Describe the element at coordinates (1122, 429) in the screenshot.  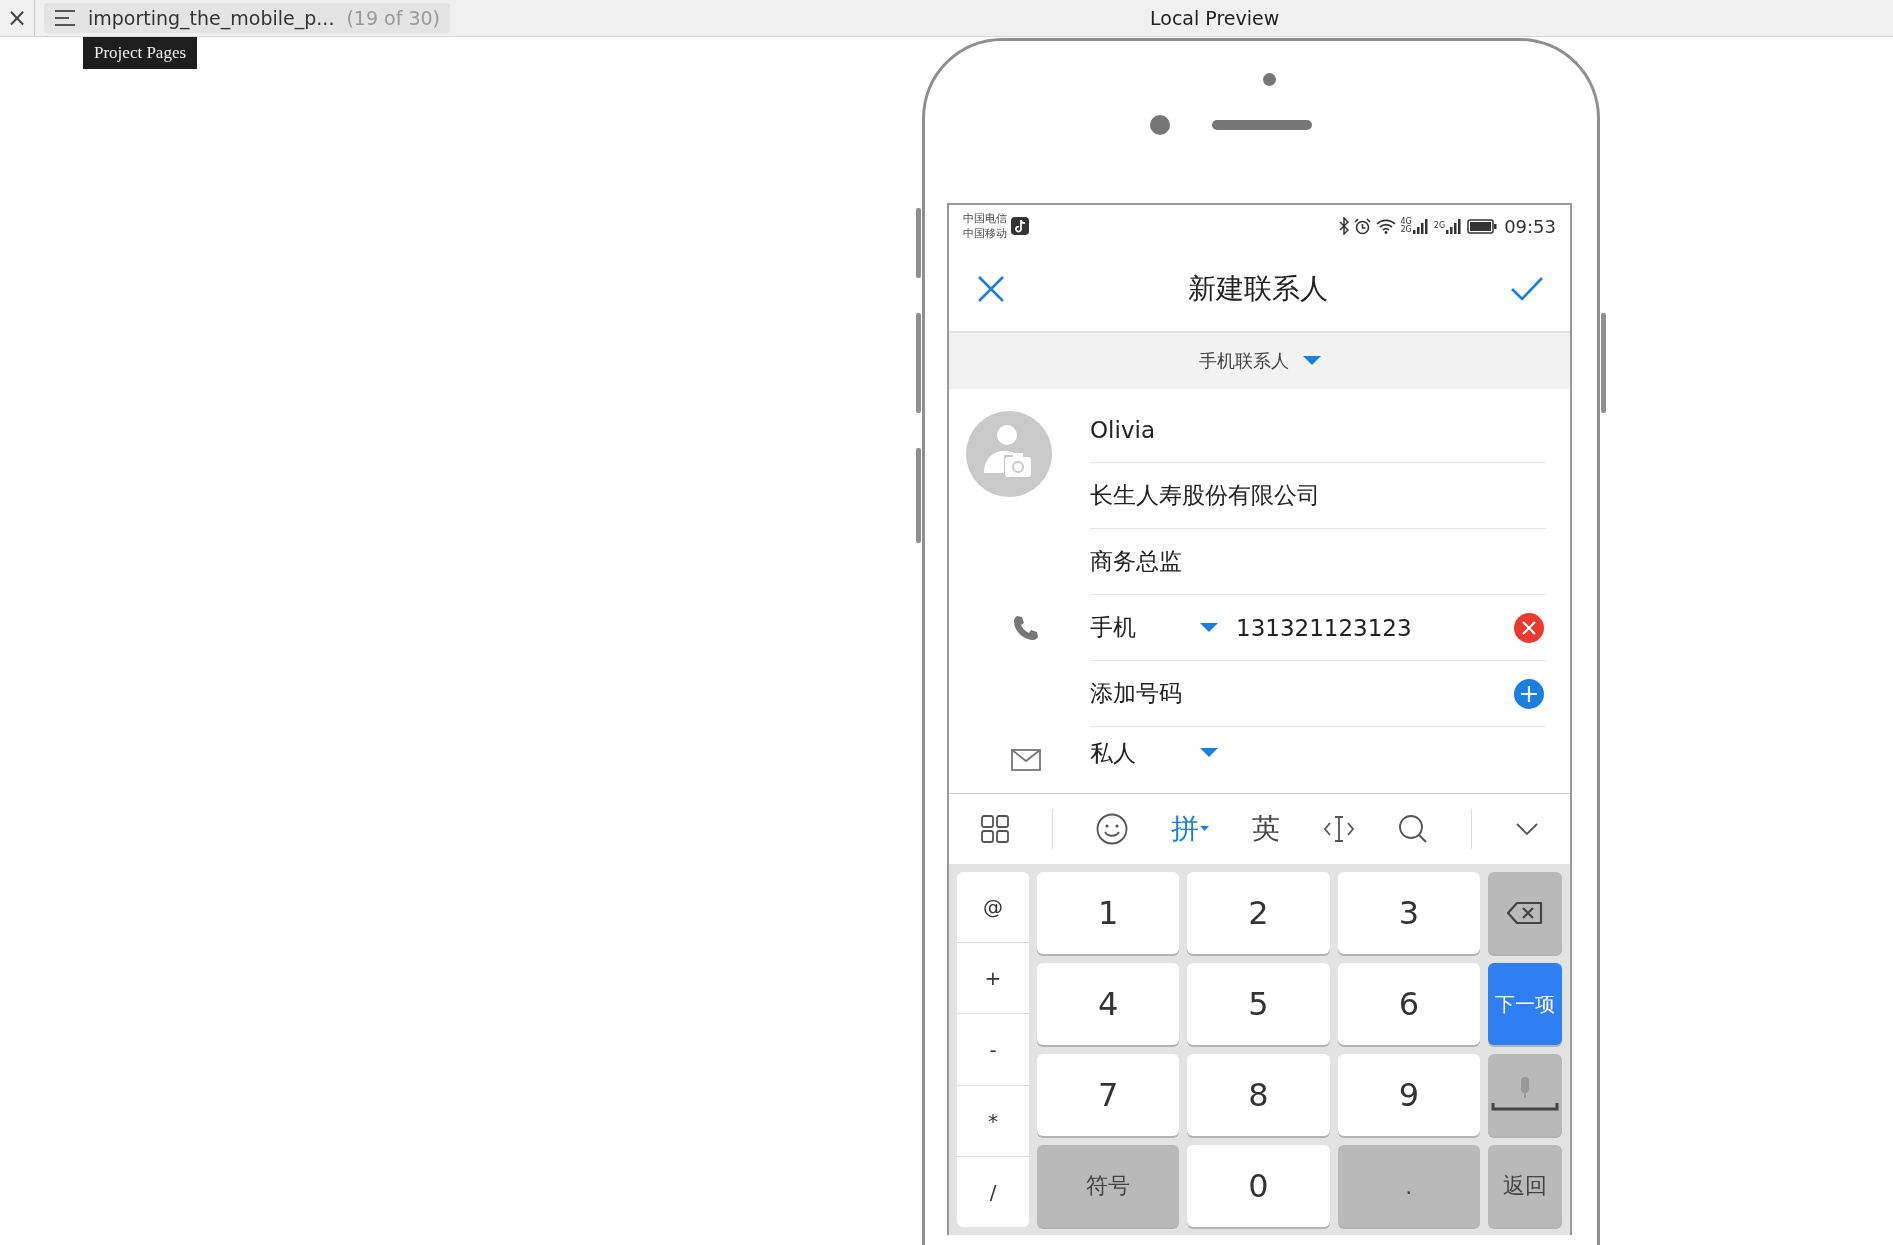
I see `text-field: Olivia` at that location.